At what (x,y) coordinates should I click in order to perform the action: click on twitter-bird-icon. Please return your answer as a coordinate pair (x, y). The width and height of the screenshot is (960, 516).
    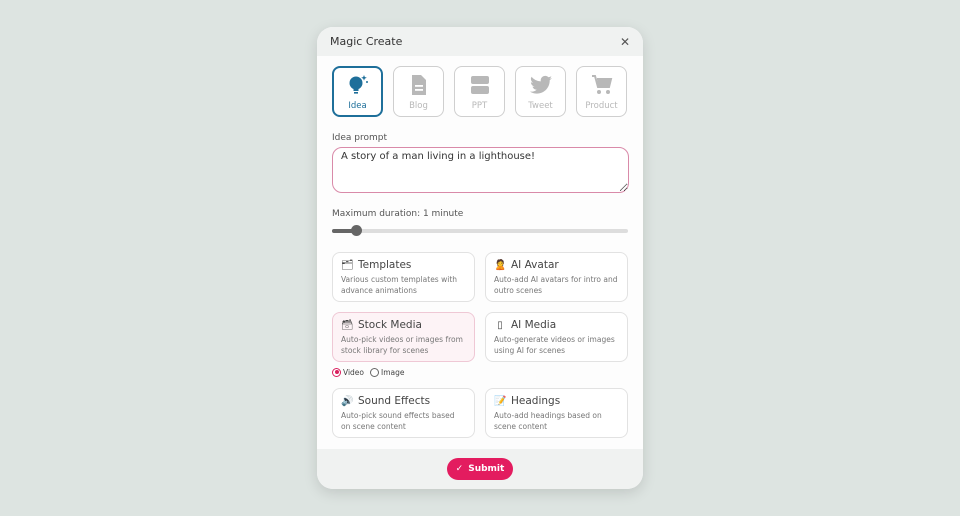
    Looking at the image, I should click on (540, 84).